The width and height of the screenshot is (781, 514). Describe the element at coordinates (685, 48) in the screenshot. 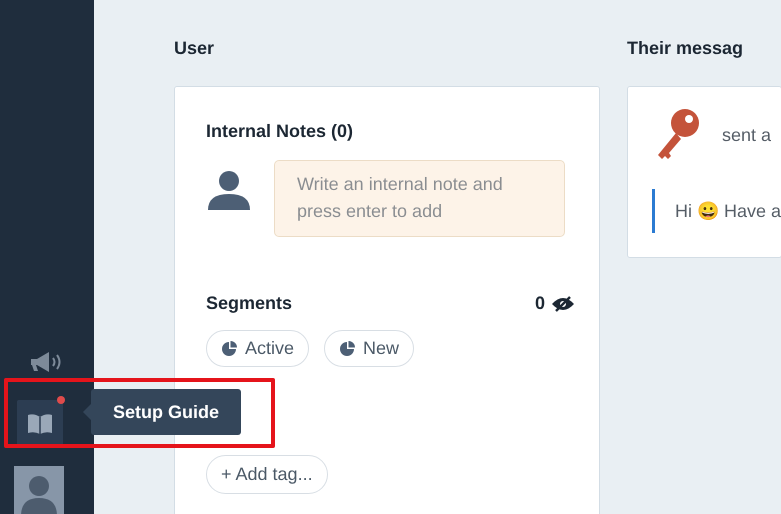

I see `column-heading: Their messag` at that location.